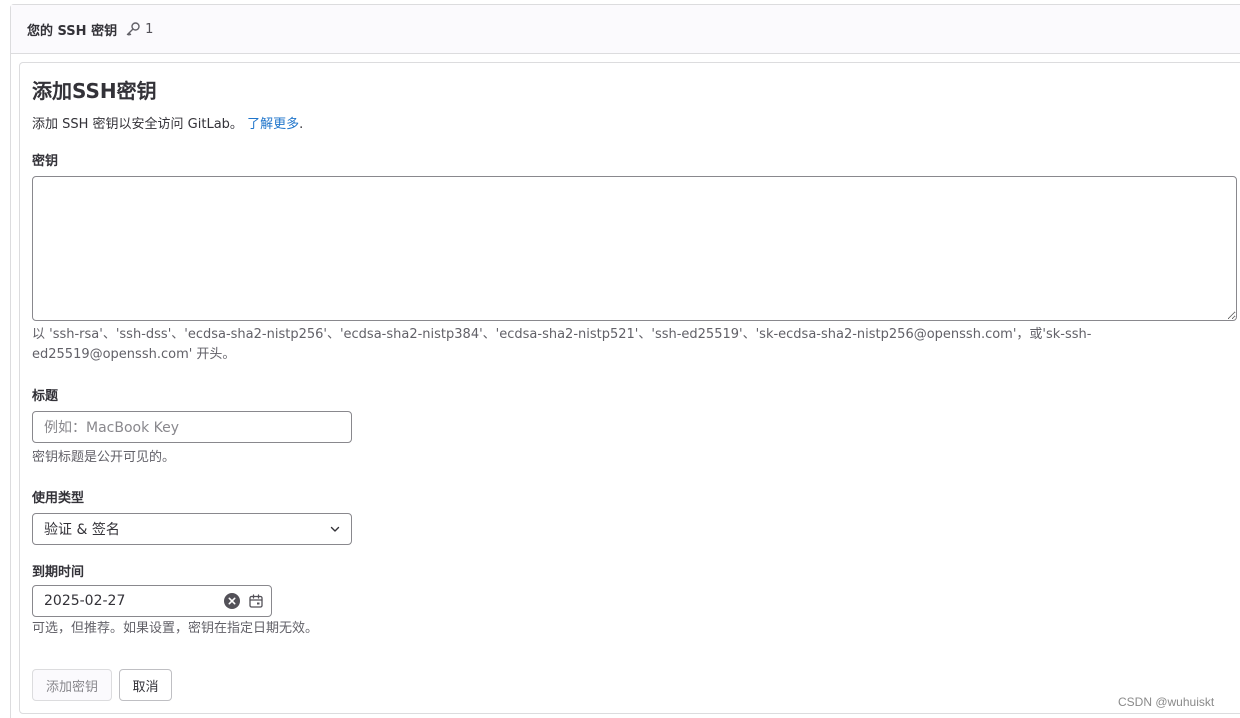 Image resolution: width=1240 pixels, height=718 pixels. I want to click on cancel-button: 取消, so click(145, 685).